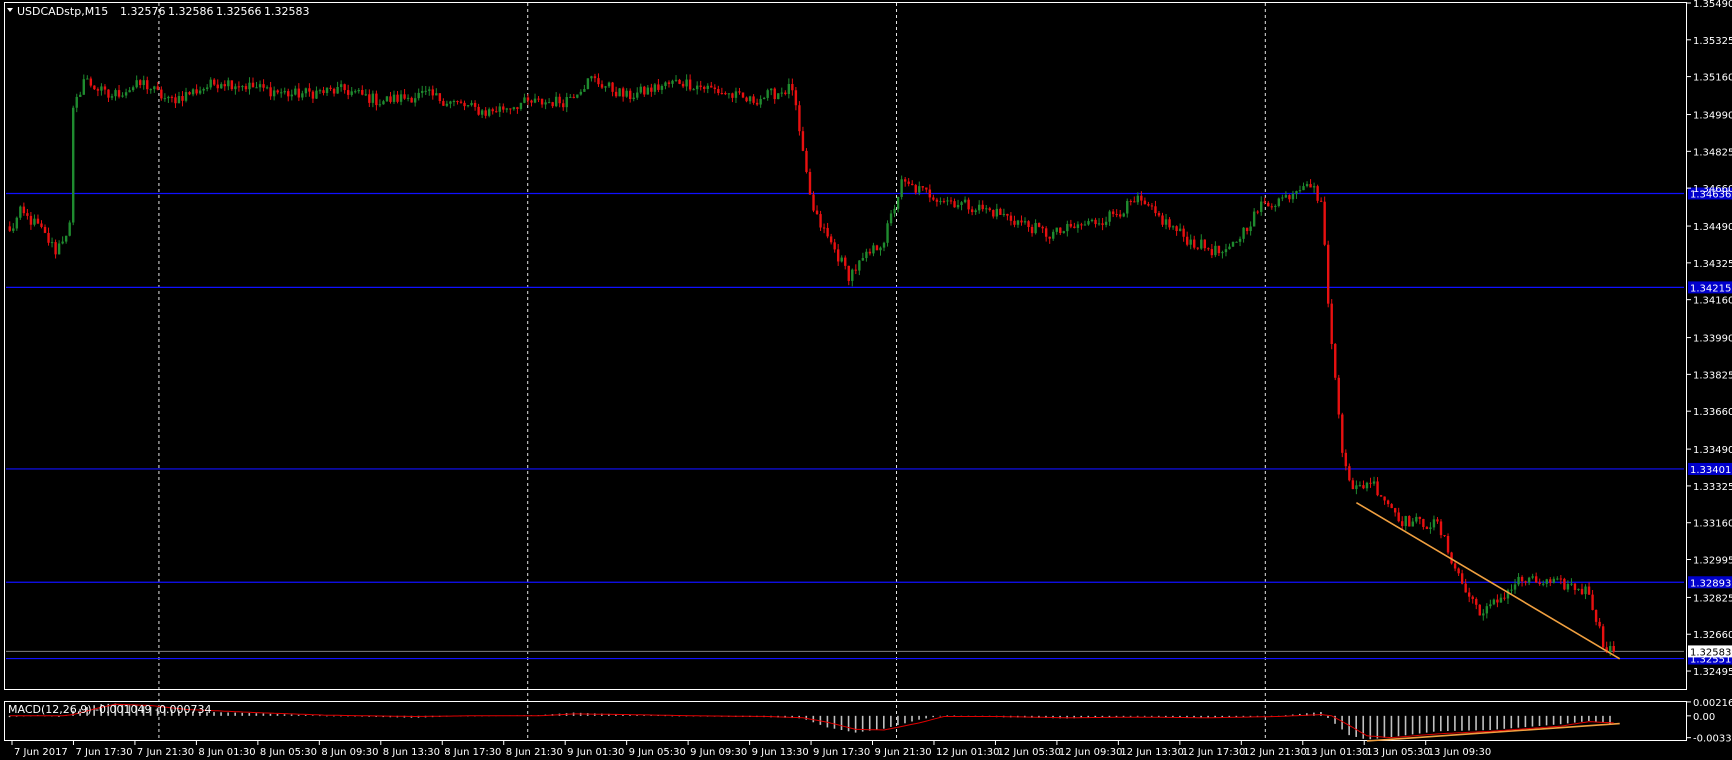 The width and height of the screenshot is (1732, 760). Describe the element at coordinates (1712, 264) in the screenshot. I see `price-tick-label: 1.34325` at that location.